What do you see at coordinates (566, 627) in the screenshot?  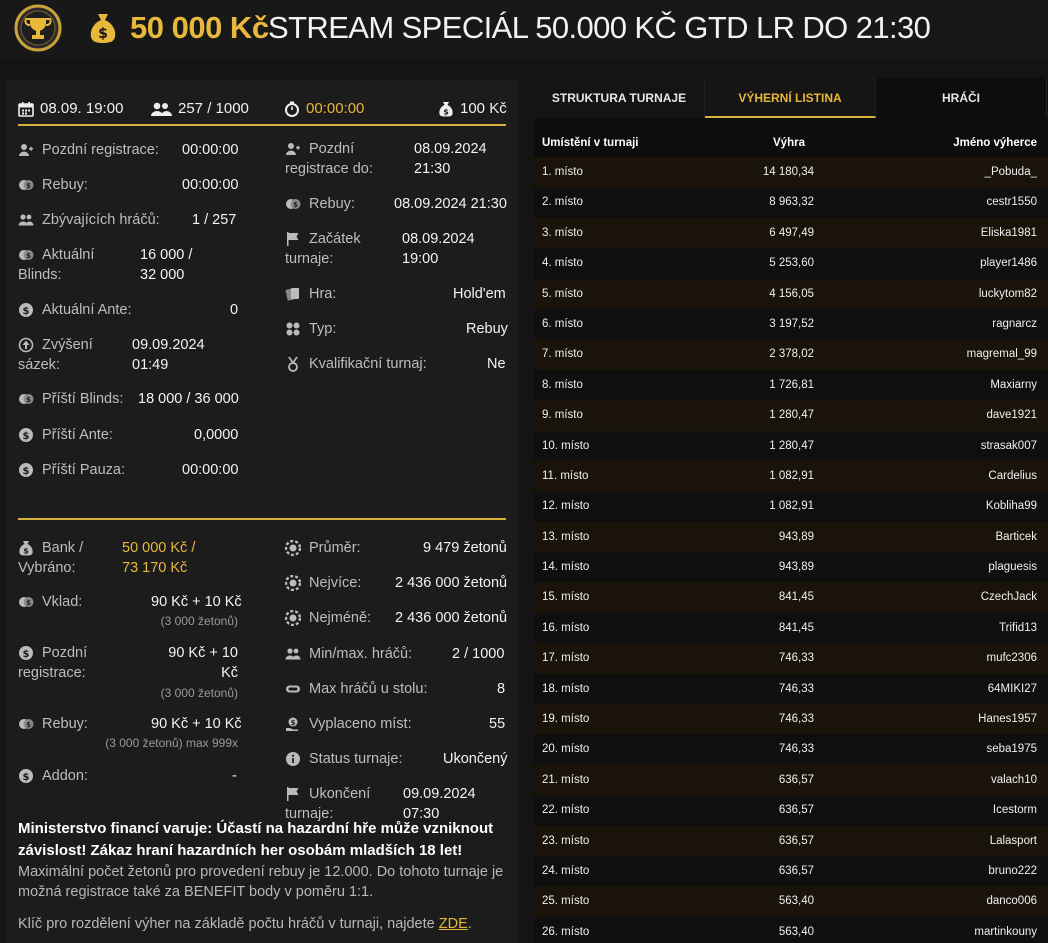 I see `place-cell: 16. místo` at bounding box center [566, 627].